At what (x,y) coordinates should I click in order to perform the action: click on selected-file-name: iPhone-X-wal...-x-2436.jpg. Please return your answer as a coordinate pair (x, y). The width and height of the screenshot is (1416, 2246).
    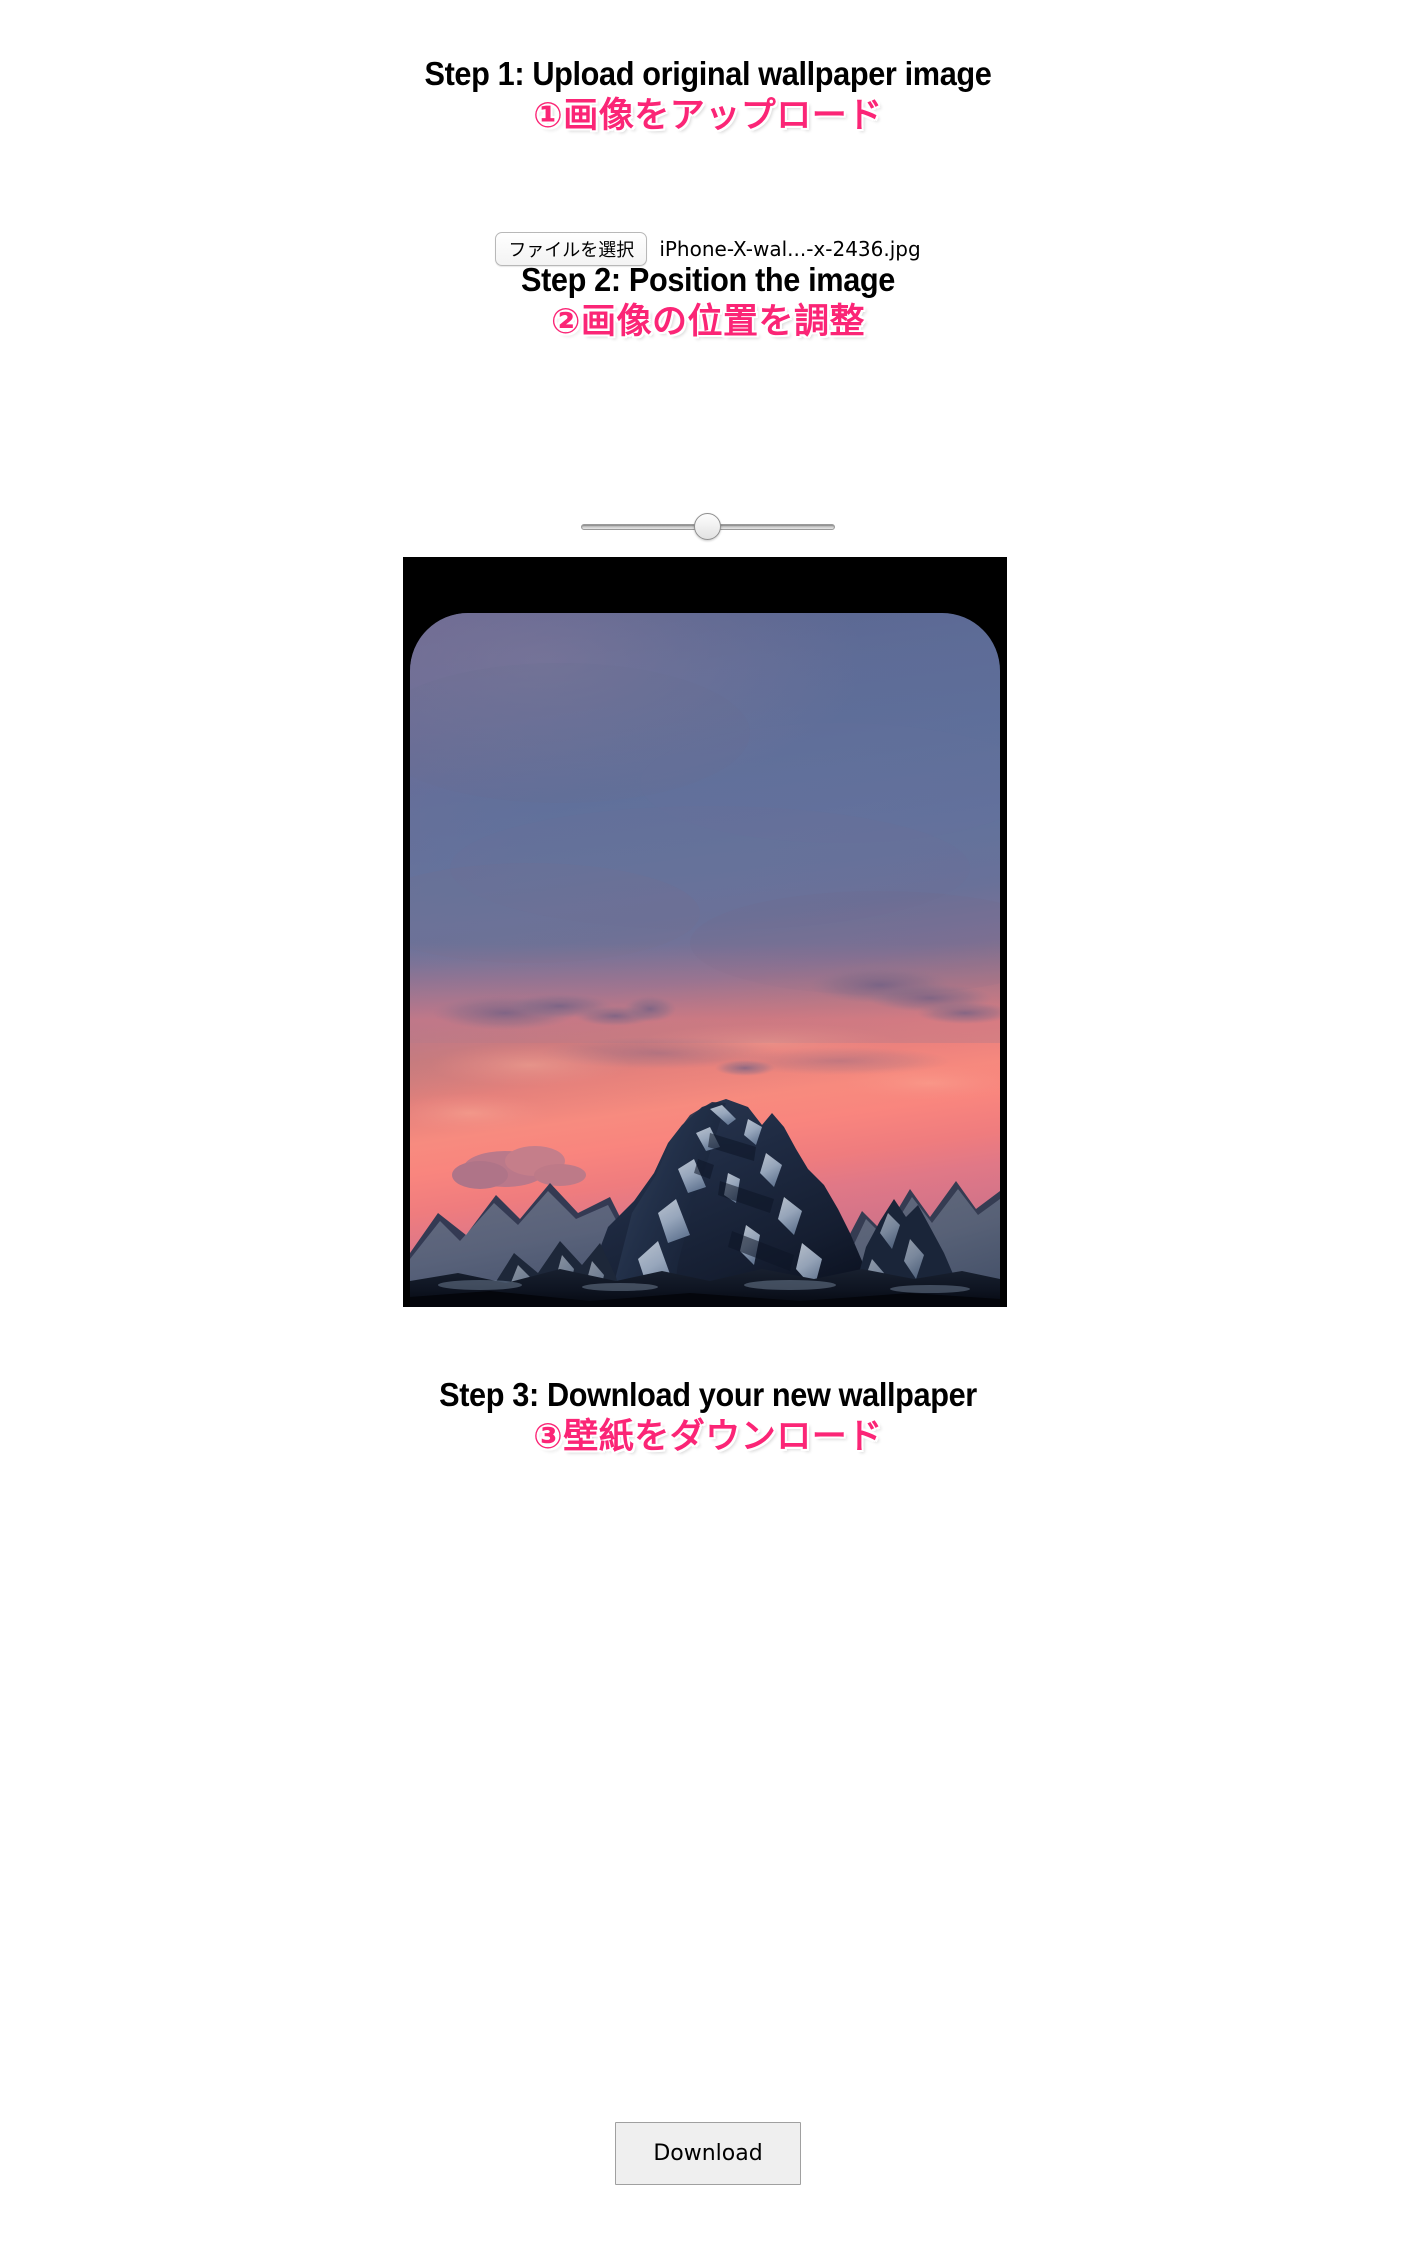
    Looking at the image, I should click on (790, 249).